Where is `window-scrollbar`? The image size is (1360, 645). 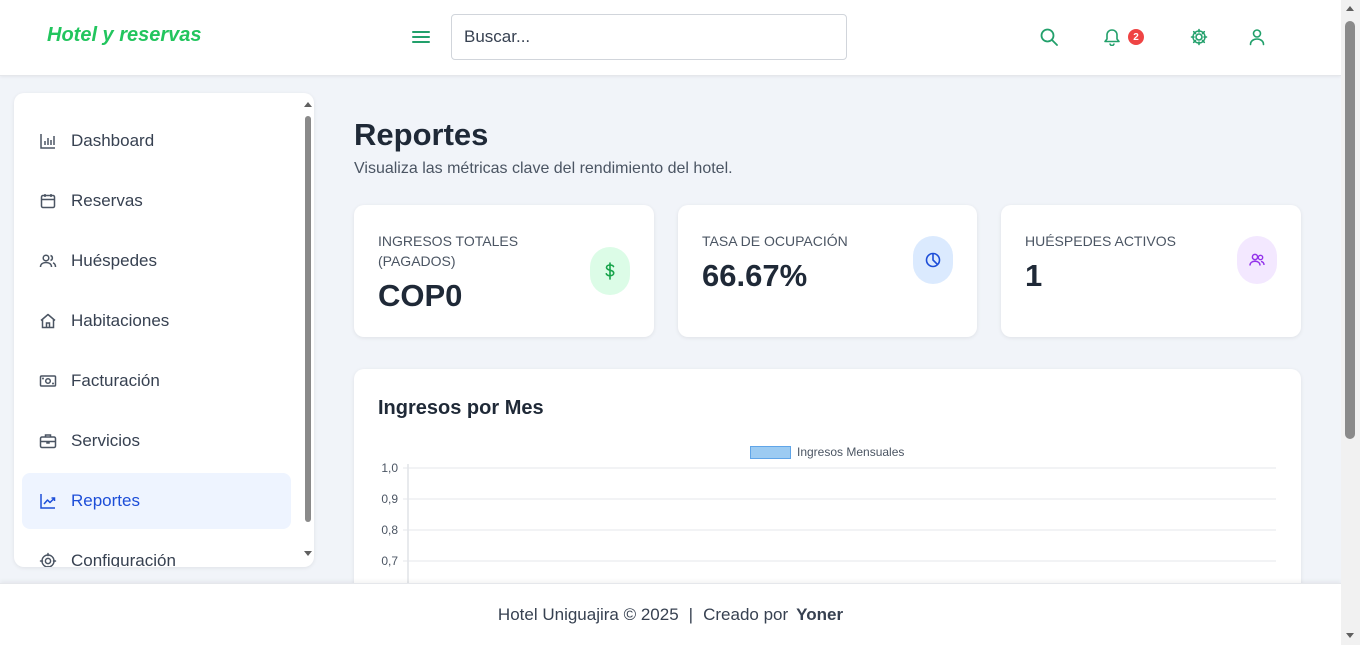
window-scrollbar is located at coordinates (1350, 322).